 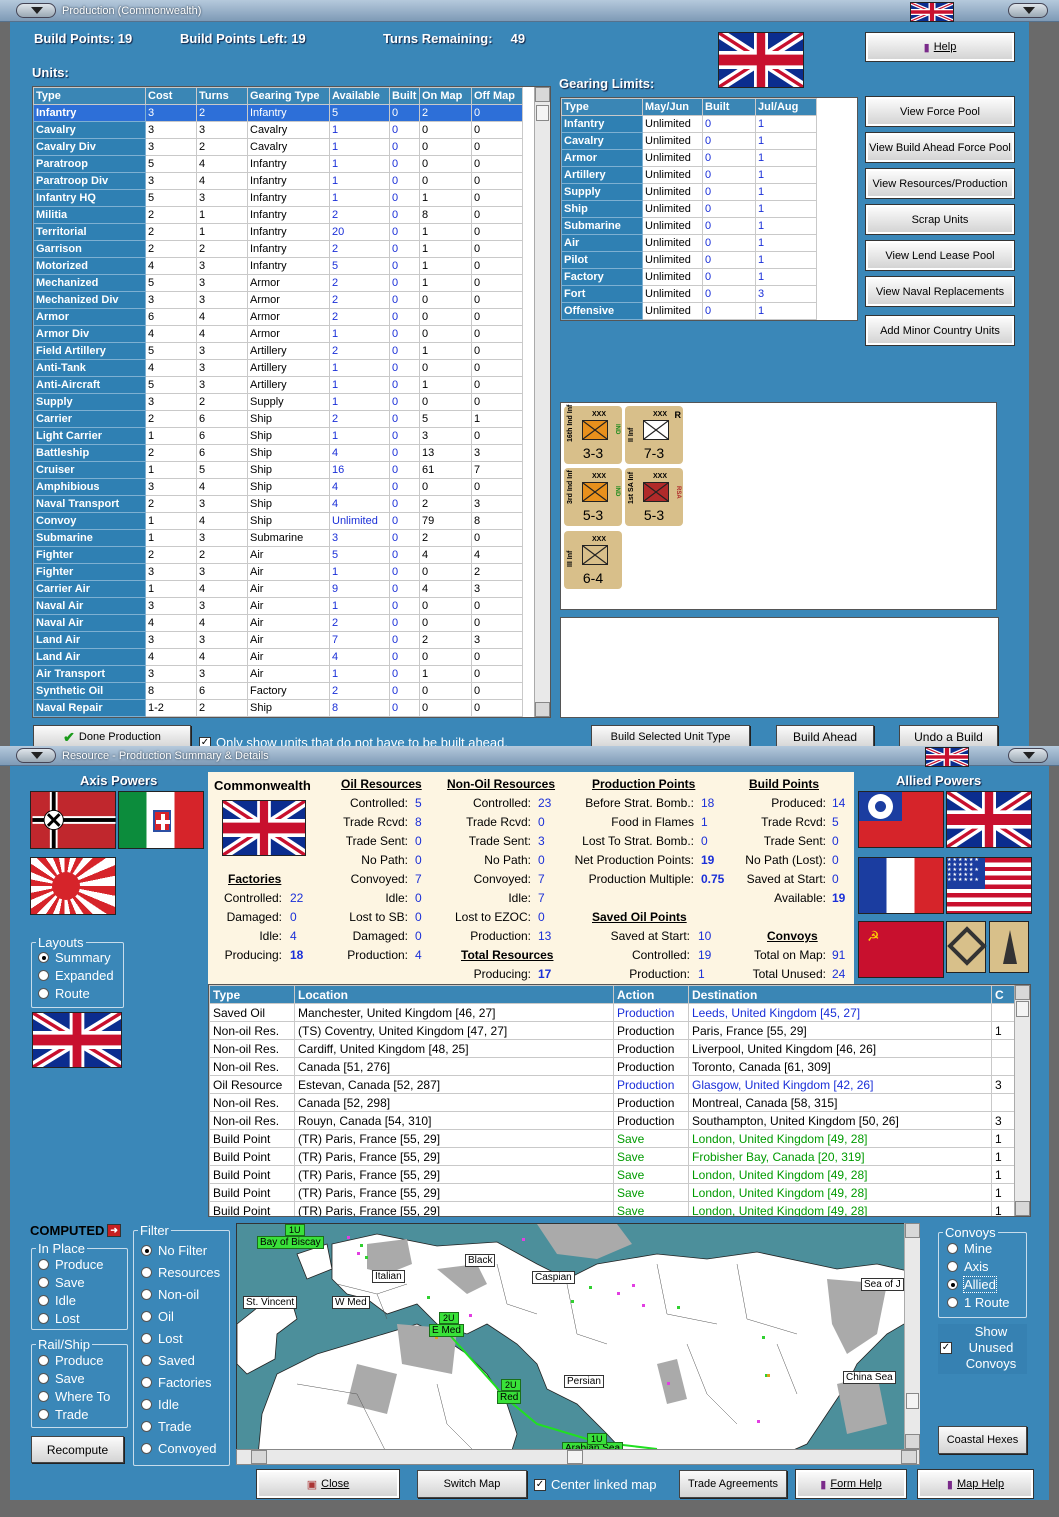 I want to click on map-label-biscay: Bay of Biscay, so click(x=290, y=1242).